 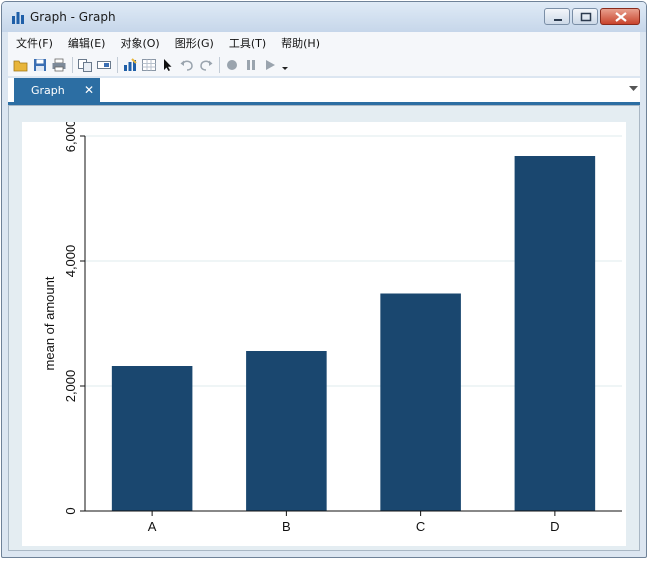 What do you see at coordinates (558, 20) in the screenshot?
I see `minimize-icon` at bounding box center [558, 20].